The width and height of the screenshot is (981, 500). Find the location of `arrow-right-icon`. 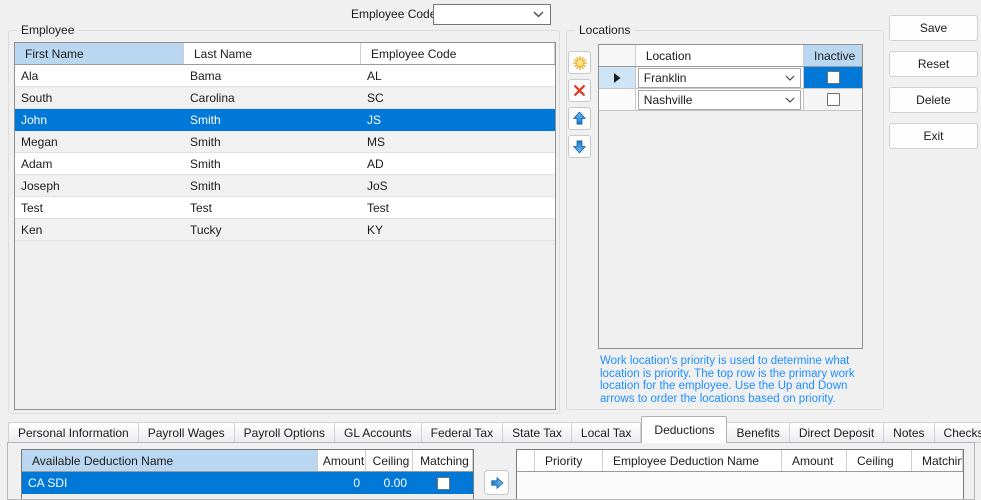

arrow-right-icon is located at coordinates (497, 482).